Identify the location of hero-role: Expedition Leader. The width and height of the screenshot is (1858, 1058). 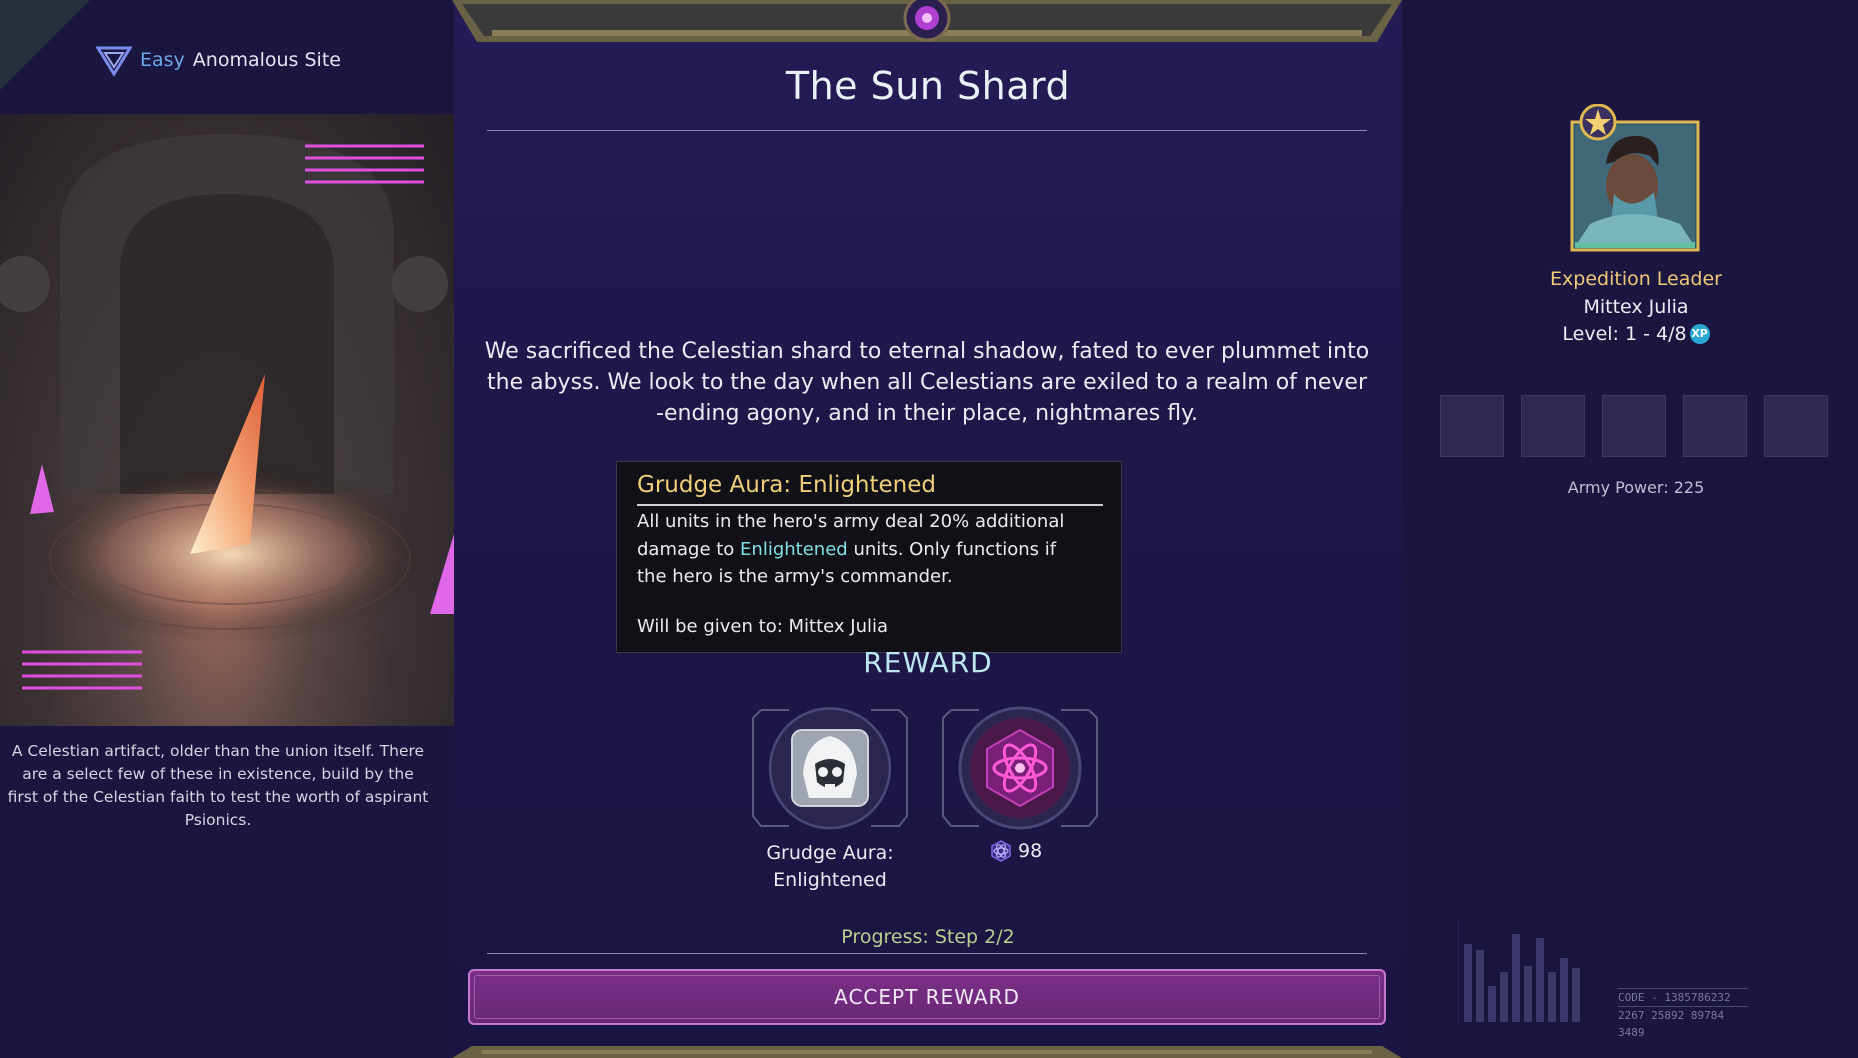
(1636, 279).